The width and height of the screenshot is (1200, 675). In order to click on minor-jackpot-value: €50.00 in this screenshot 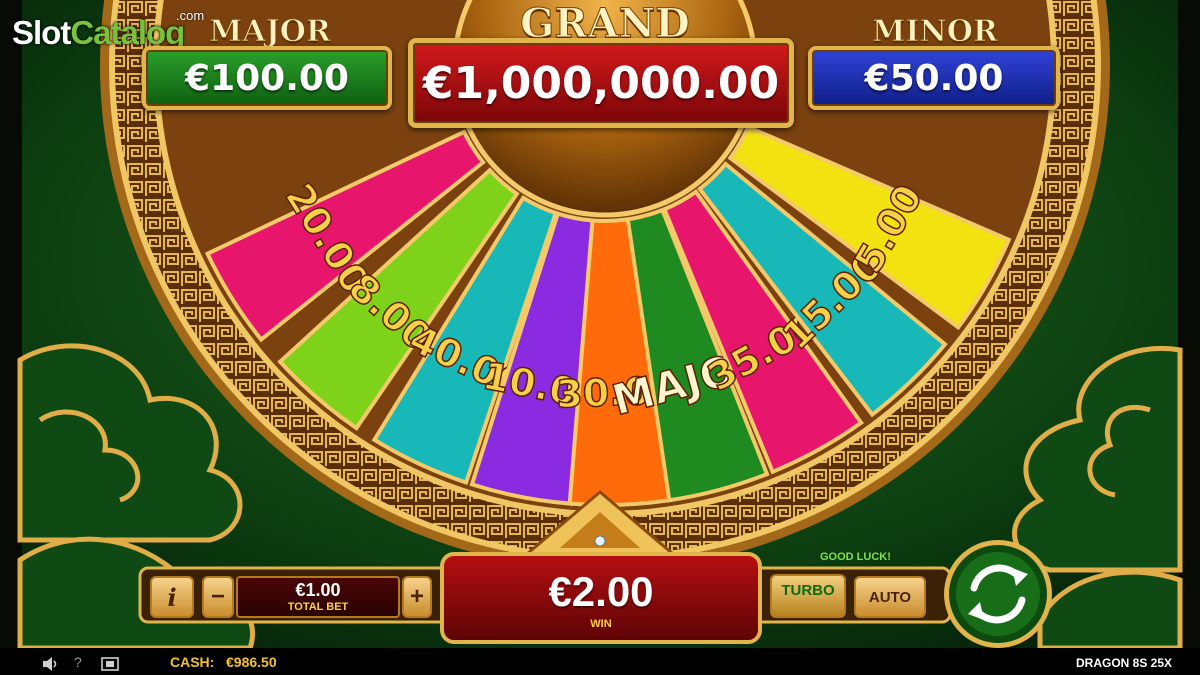, I will do `click(934, 78)`.